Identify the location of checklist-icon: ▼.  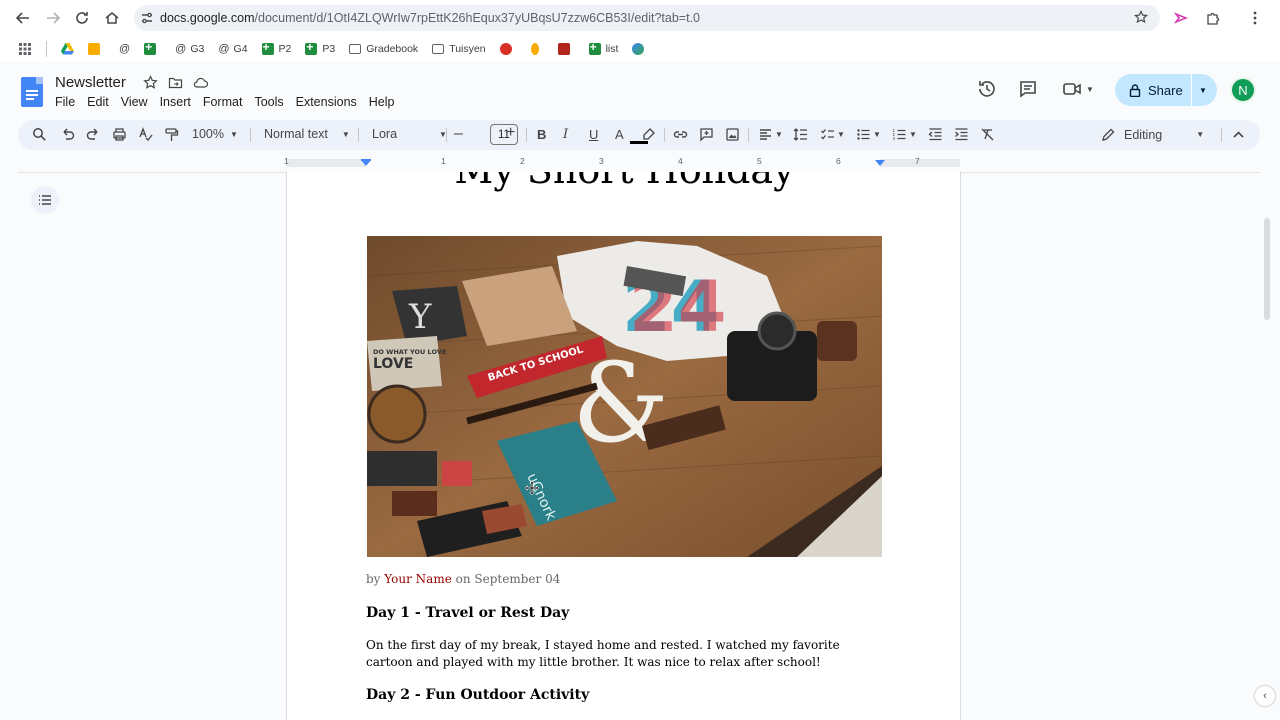
(832, 134).